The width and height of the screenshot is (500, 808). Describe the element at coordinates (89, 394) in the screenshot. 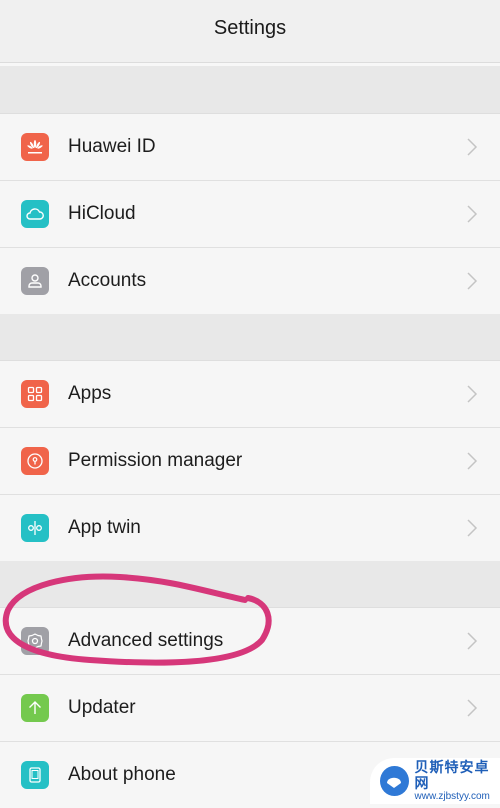

I see `settings-item-label: Apps` at that location.